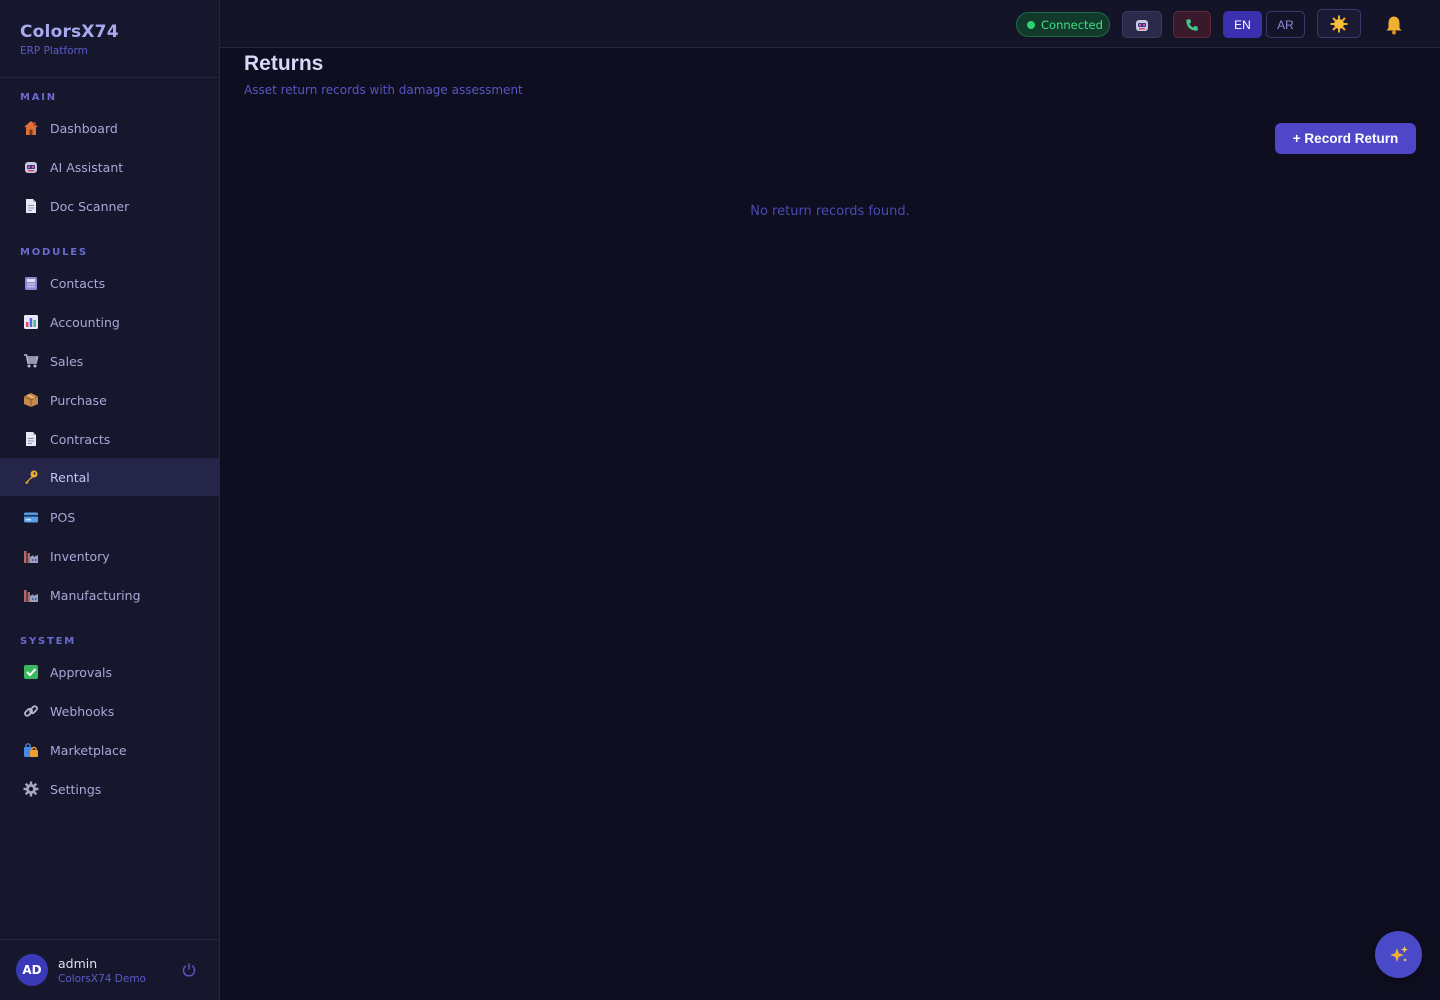  What do you see at coordinates (81, 672) in the screenshot?
I see `sidebar-item-label: Approvals` at bounding box center [81, 672].